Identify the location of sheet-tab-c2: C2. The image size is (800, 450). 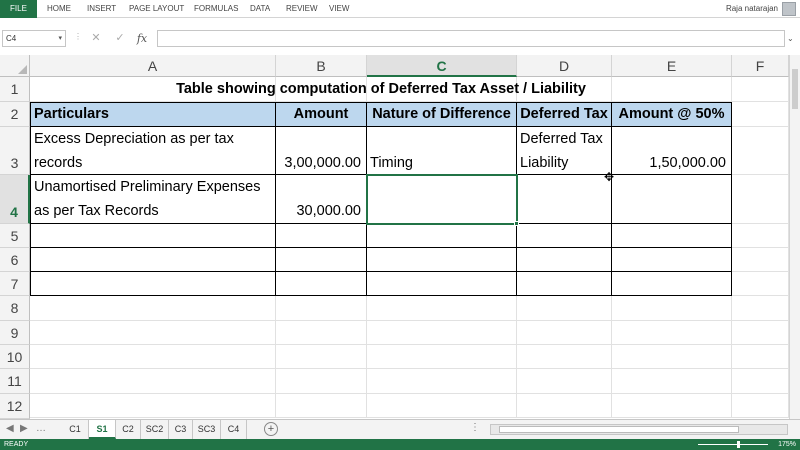
(128, 429).